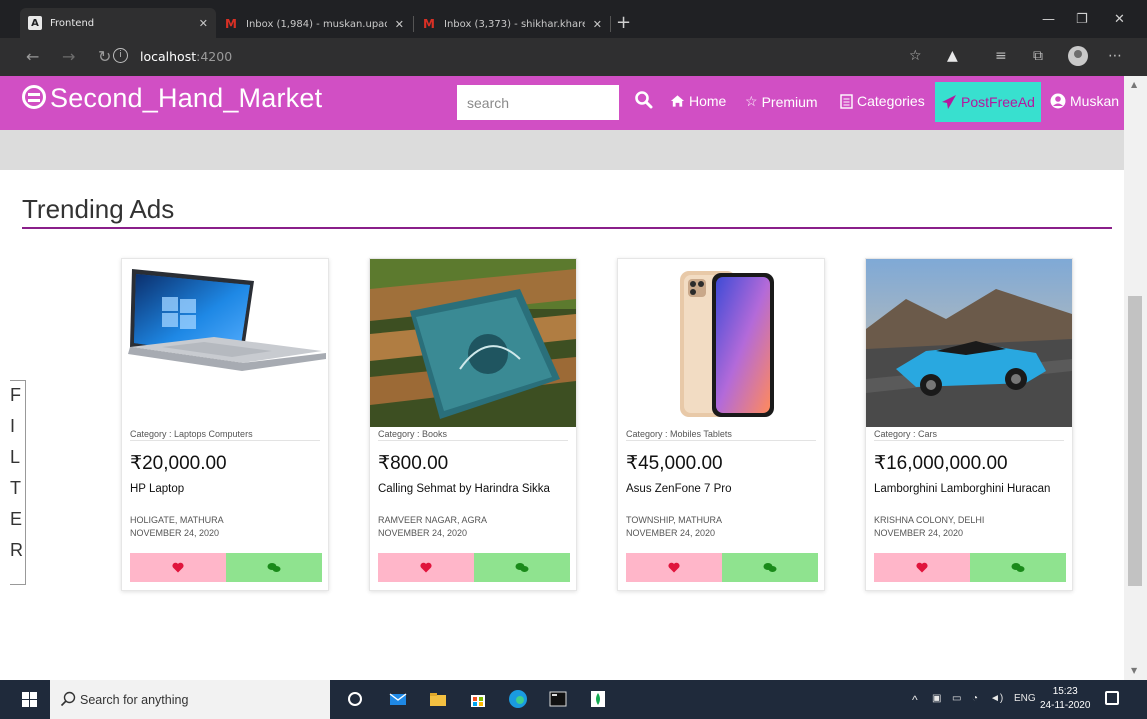 Image resolution: width=1147 pixels, height=719 pixels. I want to click on heart-icon, so click(426, 567).